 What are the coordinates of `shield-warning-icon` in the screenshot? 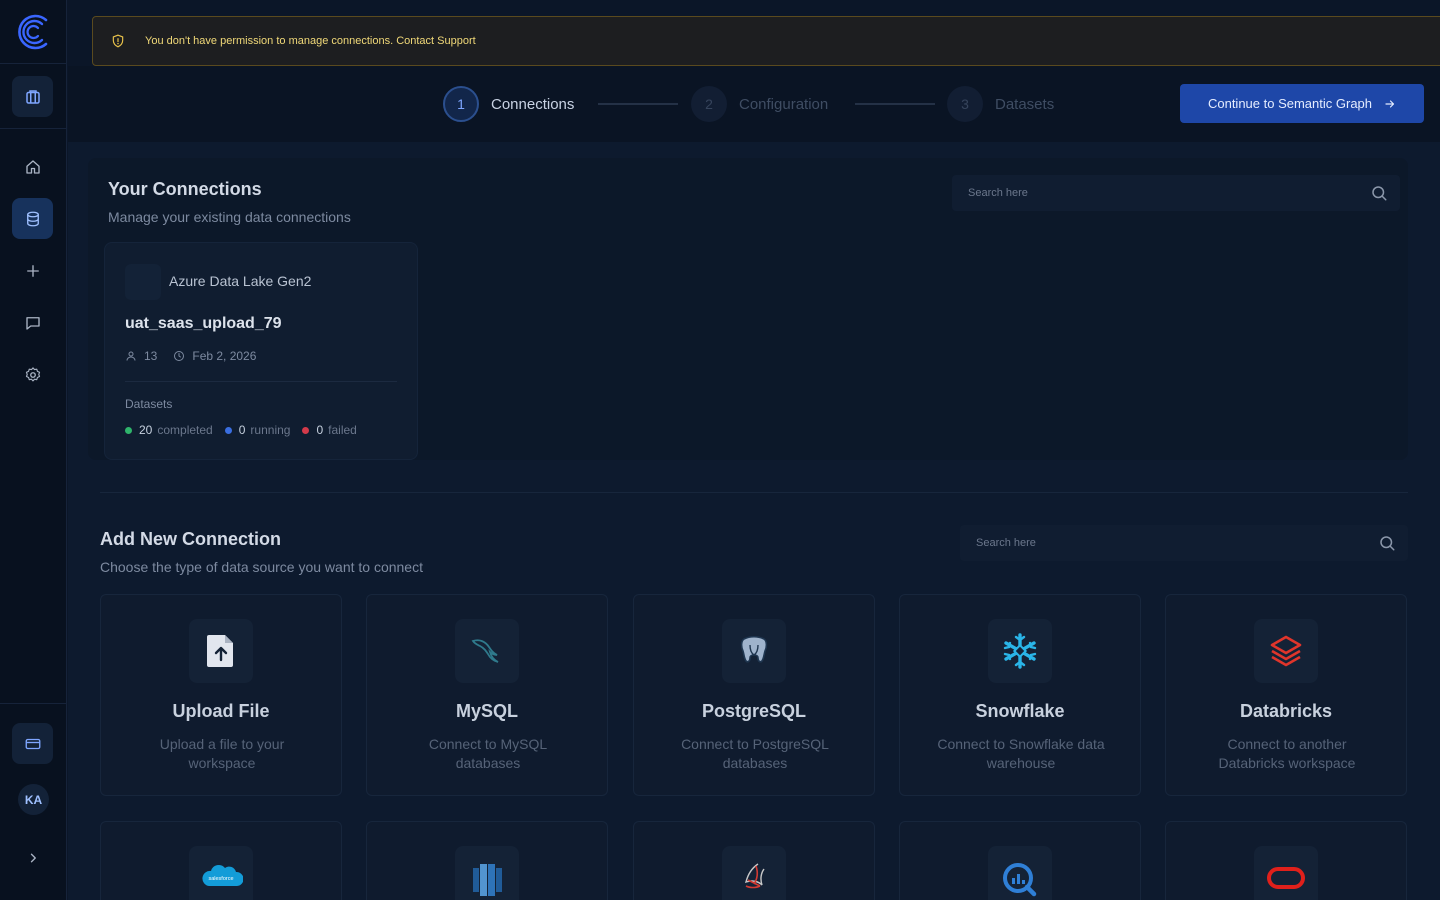 It's located at (118, 41).